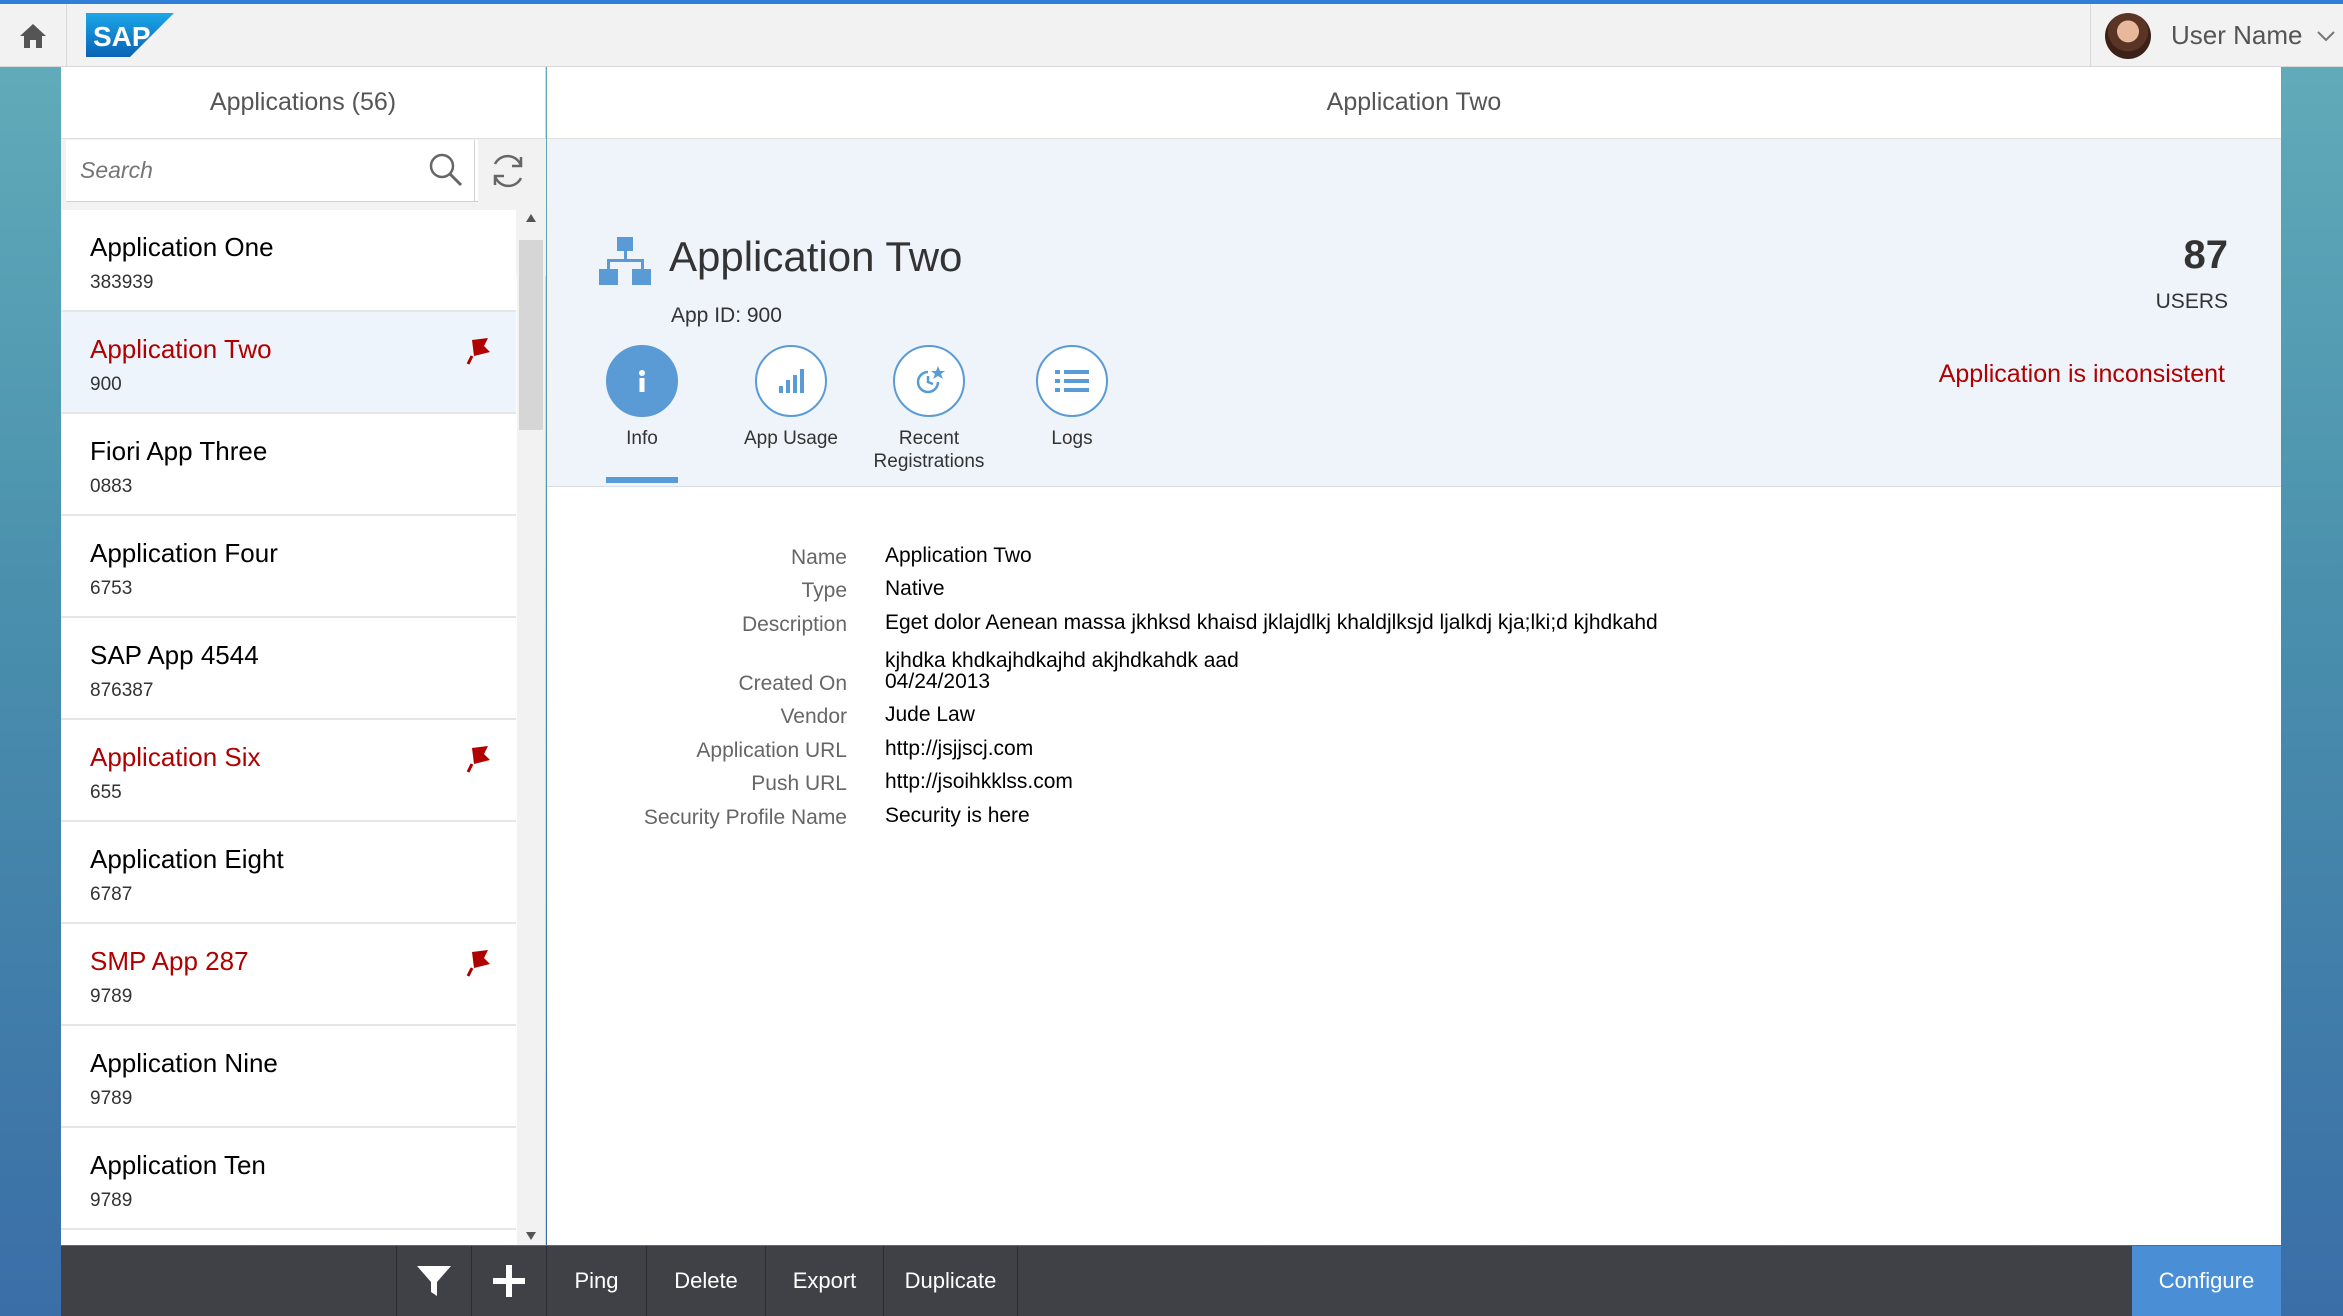 This screenshot has width=2343, height=1316. Describe the element at coordinates (799, 783) in the screenshot. I see `form-label: Push URL` at that location.